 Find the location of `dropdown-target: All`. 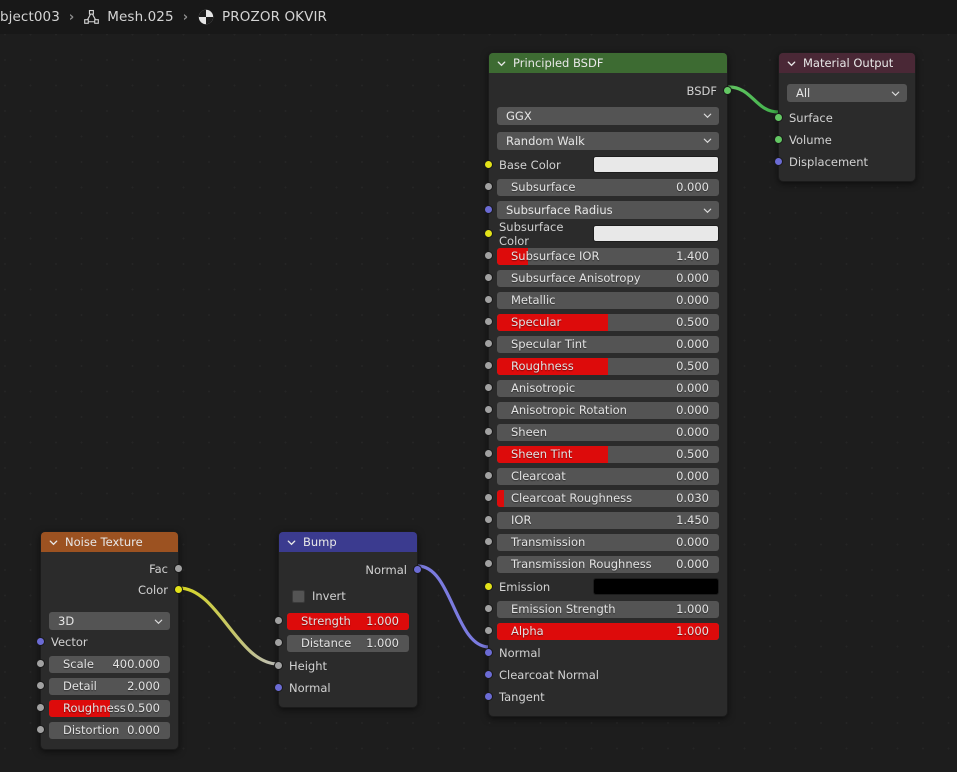

dropdown-target: All is located at coordinates (847, 93).